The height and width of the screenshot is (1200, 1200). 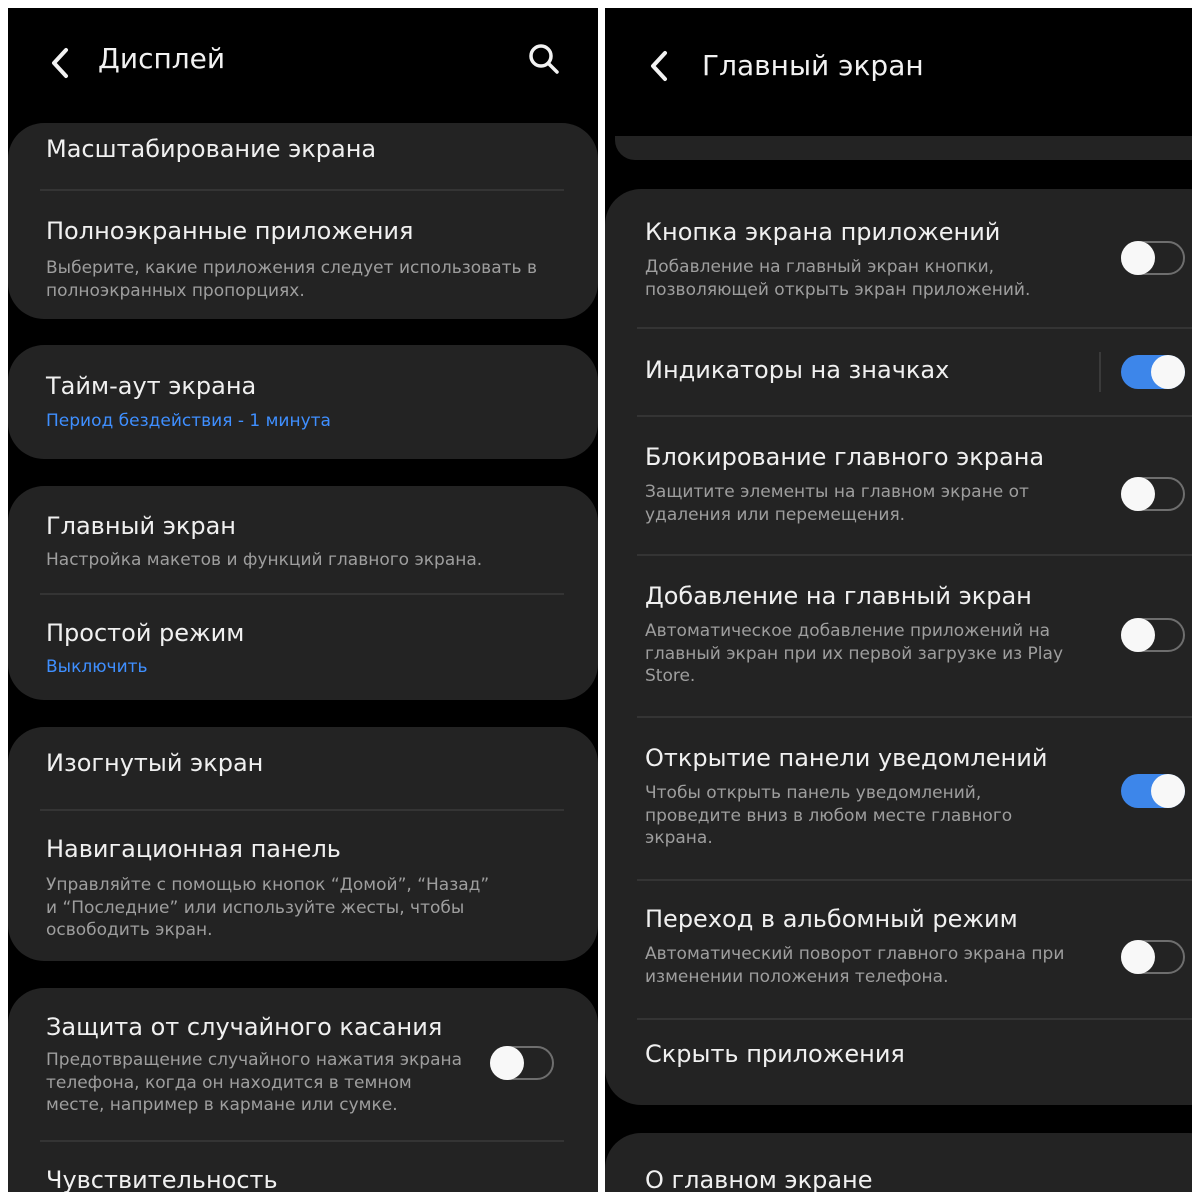 What do you see at coordinates (155, 763) in the screenshot?
I see `setting-title: Изогнутый экран` at bounding box center [155, 763].